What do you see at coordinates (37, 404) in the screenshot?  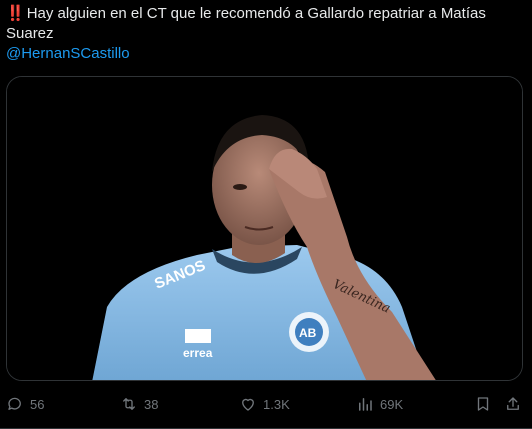 I see `reply-count: 56` at bounding box center [37, 404].